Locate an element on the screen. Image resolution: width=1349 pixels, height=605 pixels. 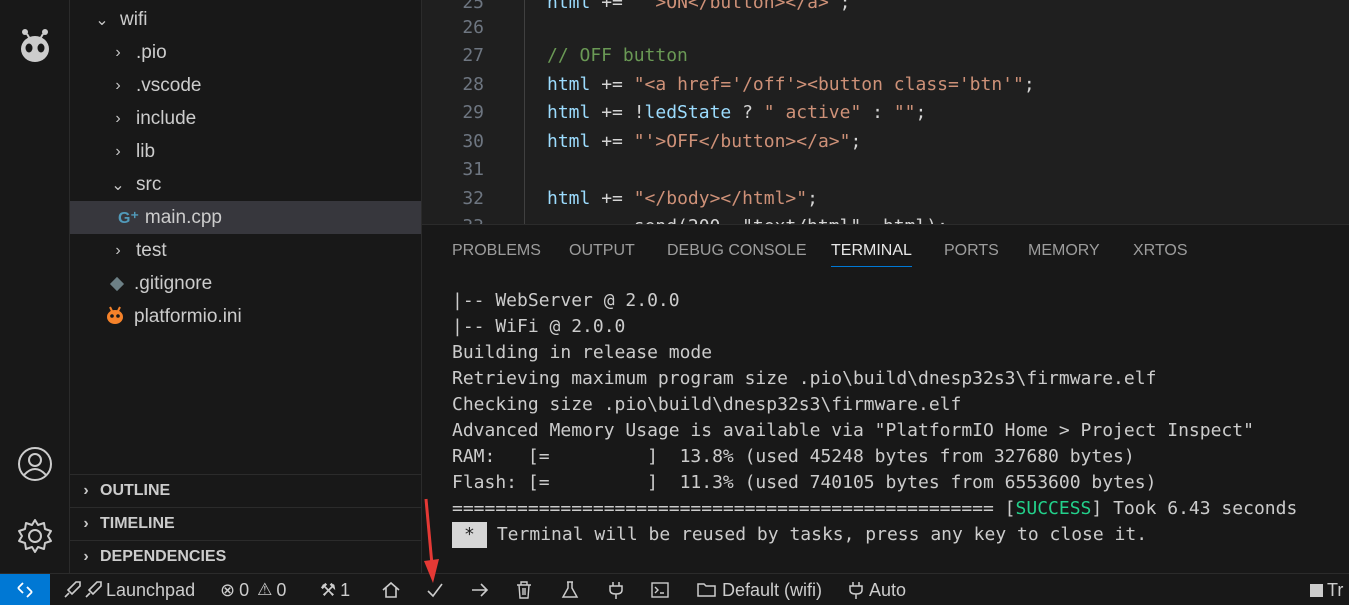
pio-clean-button is located at coordinates (524, 589).